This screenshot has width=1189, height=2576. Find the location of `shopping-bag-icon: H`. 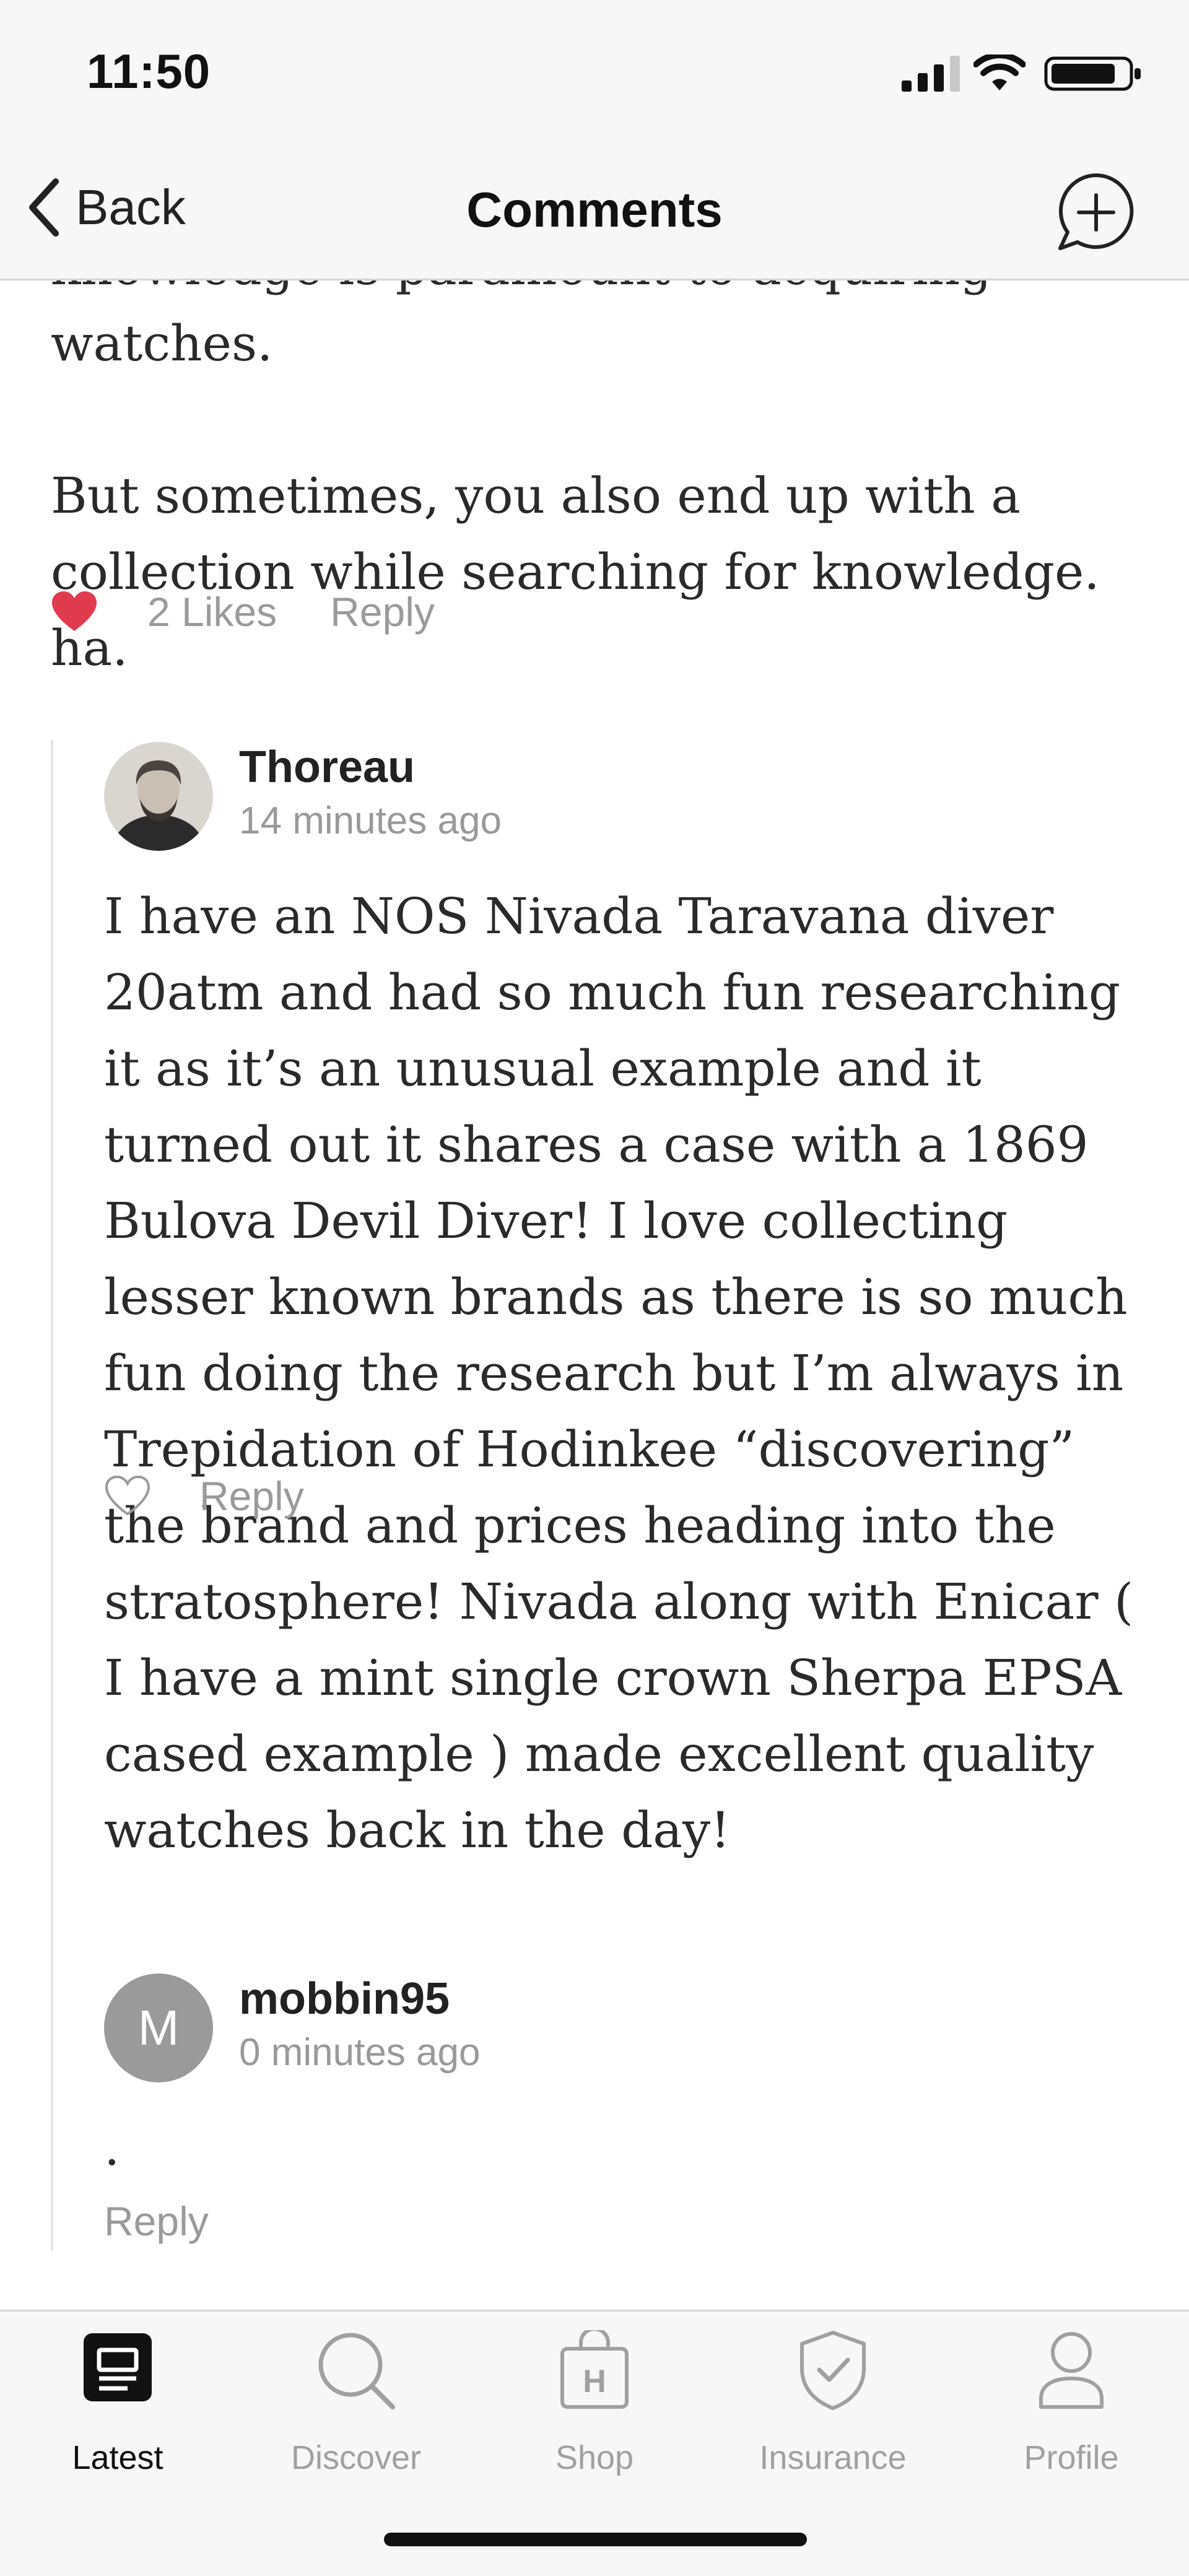

shopping-bag-icon: H is located at coordinates (594, 2369).